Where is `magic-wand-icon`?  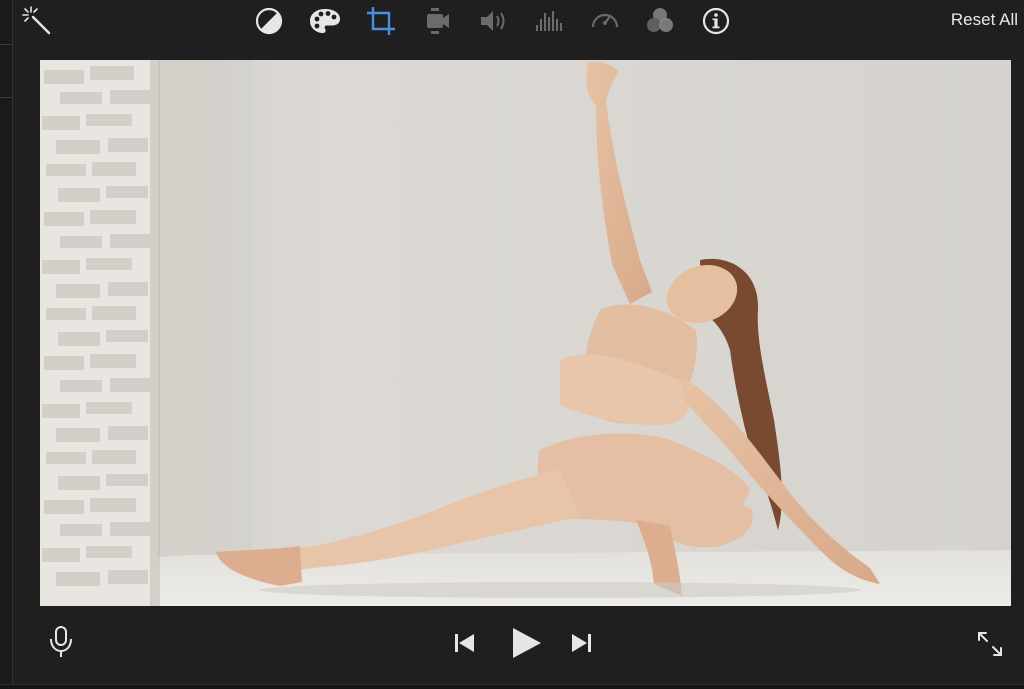 magic-wand-icon is located at coordinates (37, 21).